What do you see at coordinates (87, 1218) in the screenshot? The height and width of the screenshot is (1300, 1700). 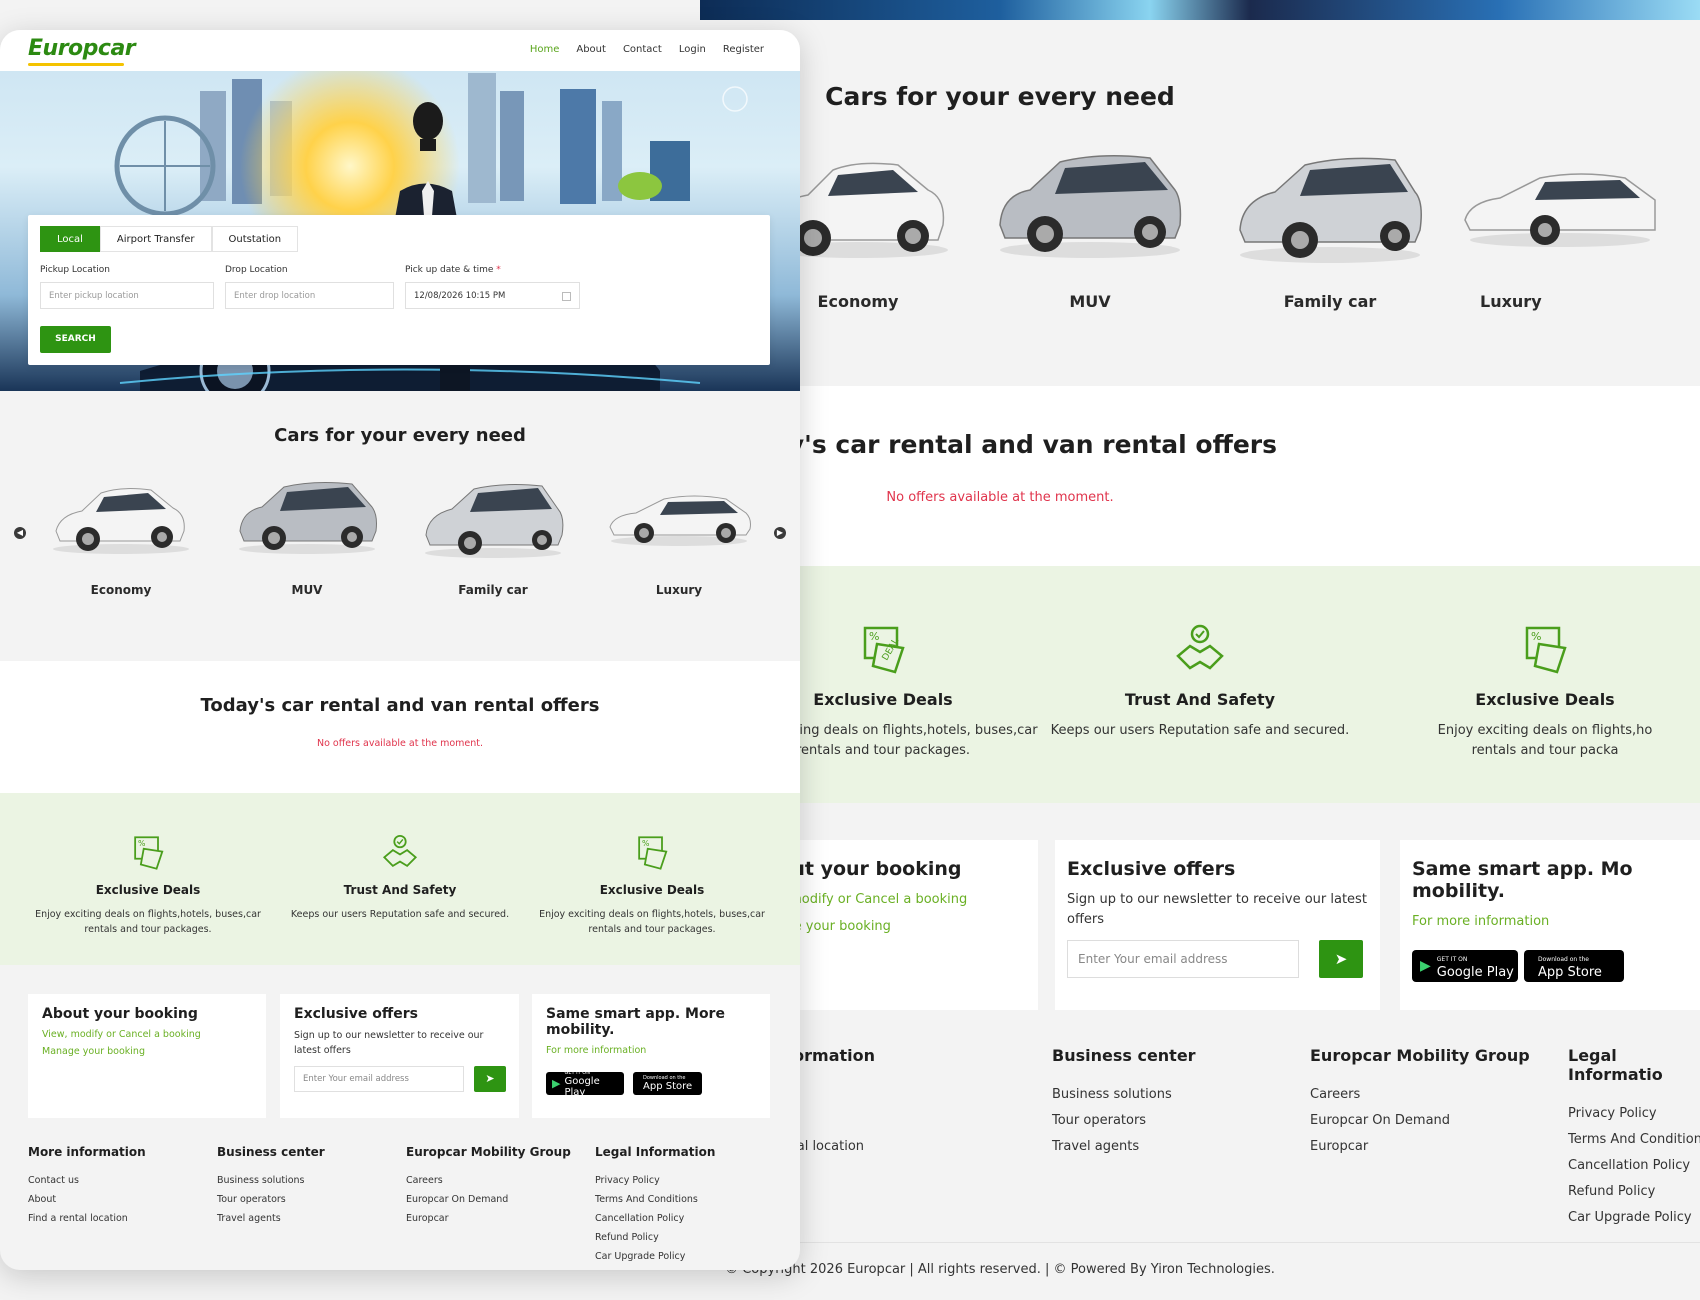 I see `footer-link: Find a rental location` at bounding box center [87, 1218].